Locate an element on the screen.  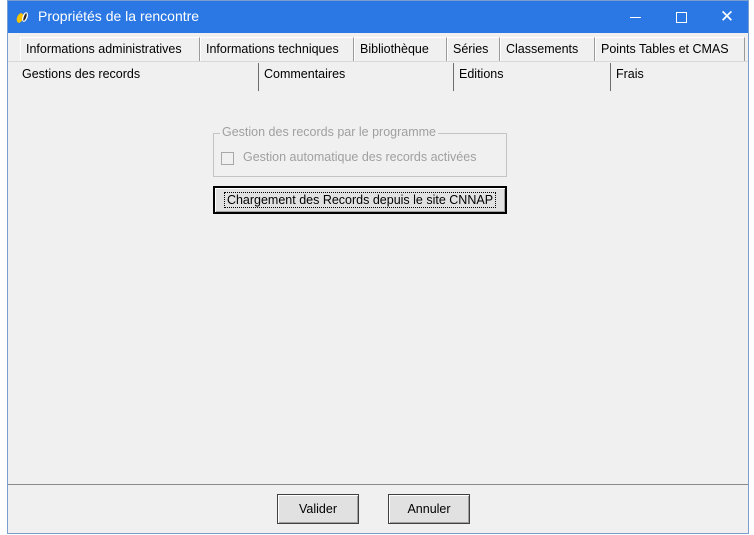
close-icon: ✕ is located at coordinates (727, 16).